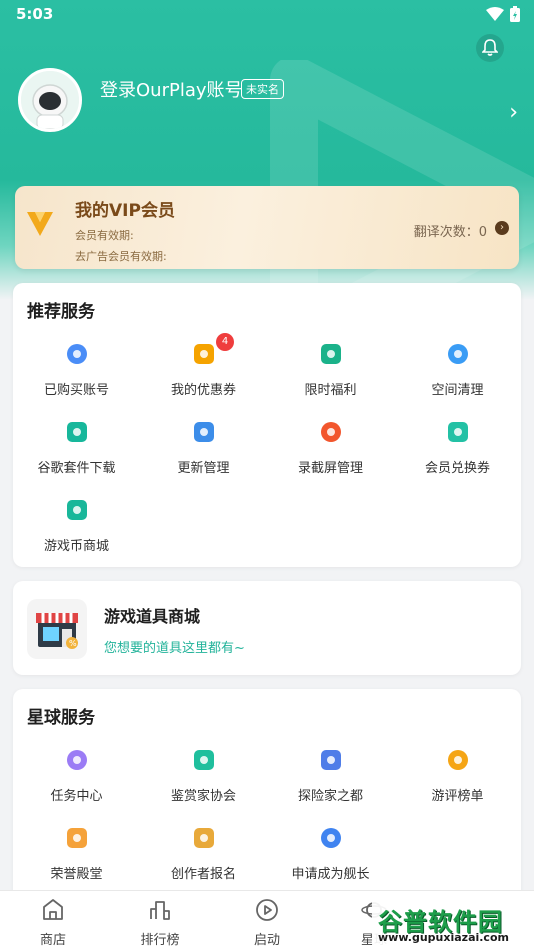  What do you see at coordinates (331, 354) in the screenshot?
I see `limited-benefit-icon` at bounding box center [331, 354].